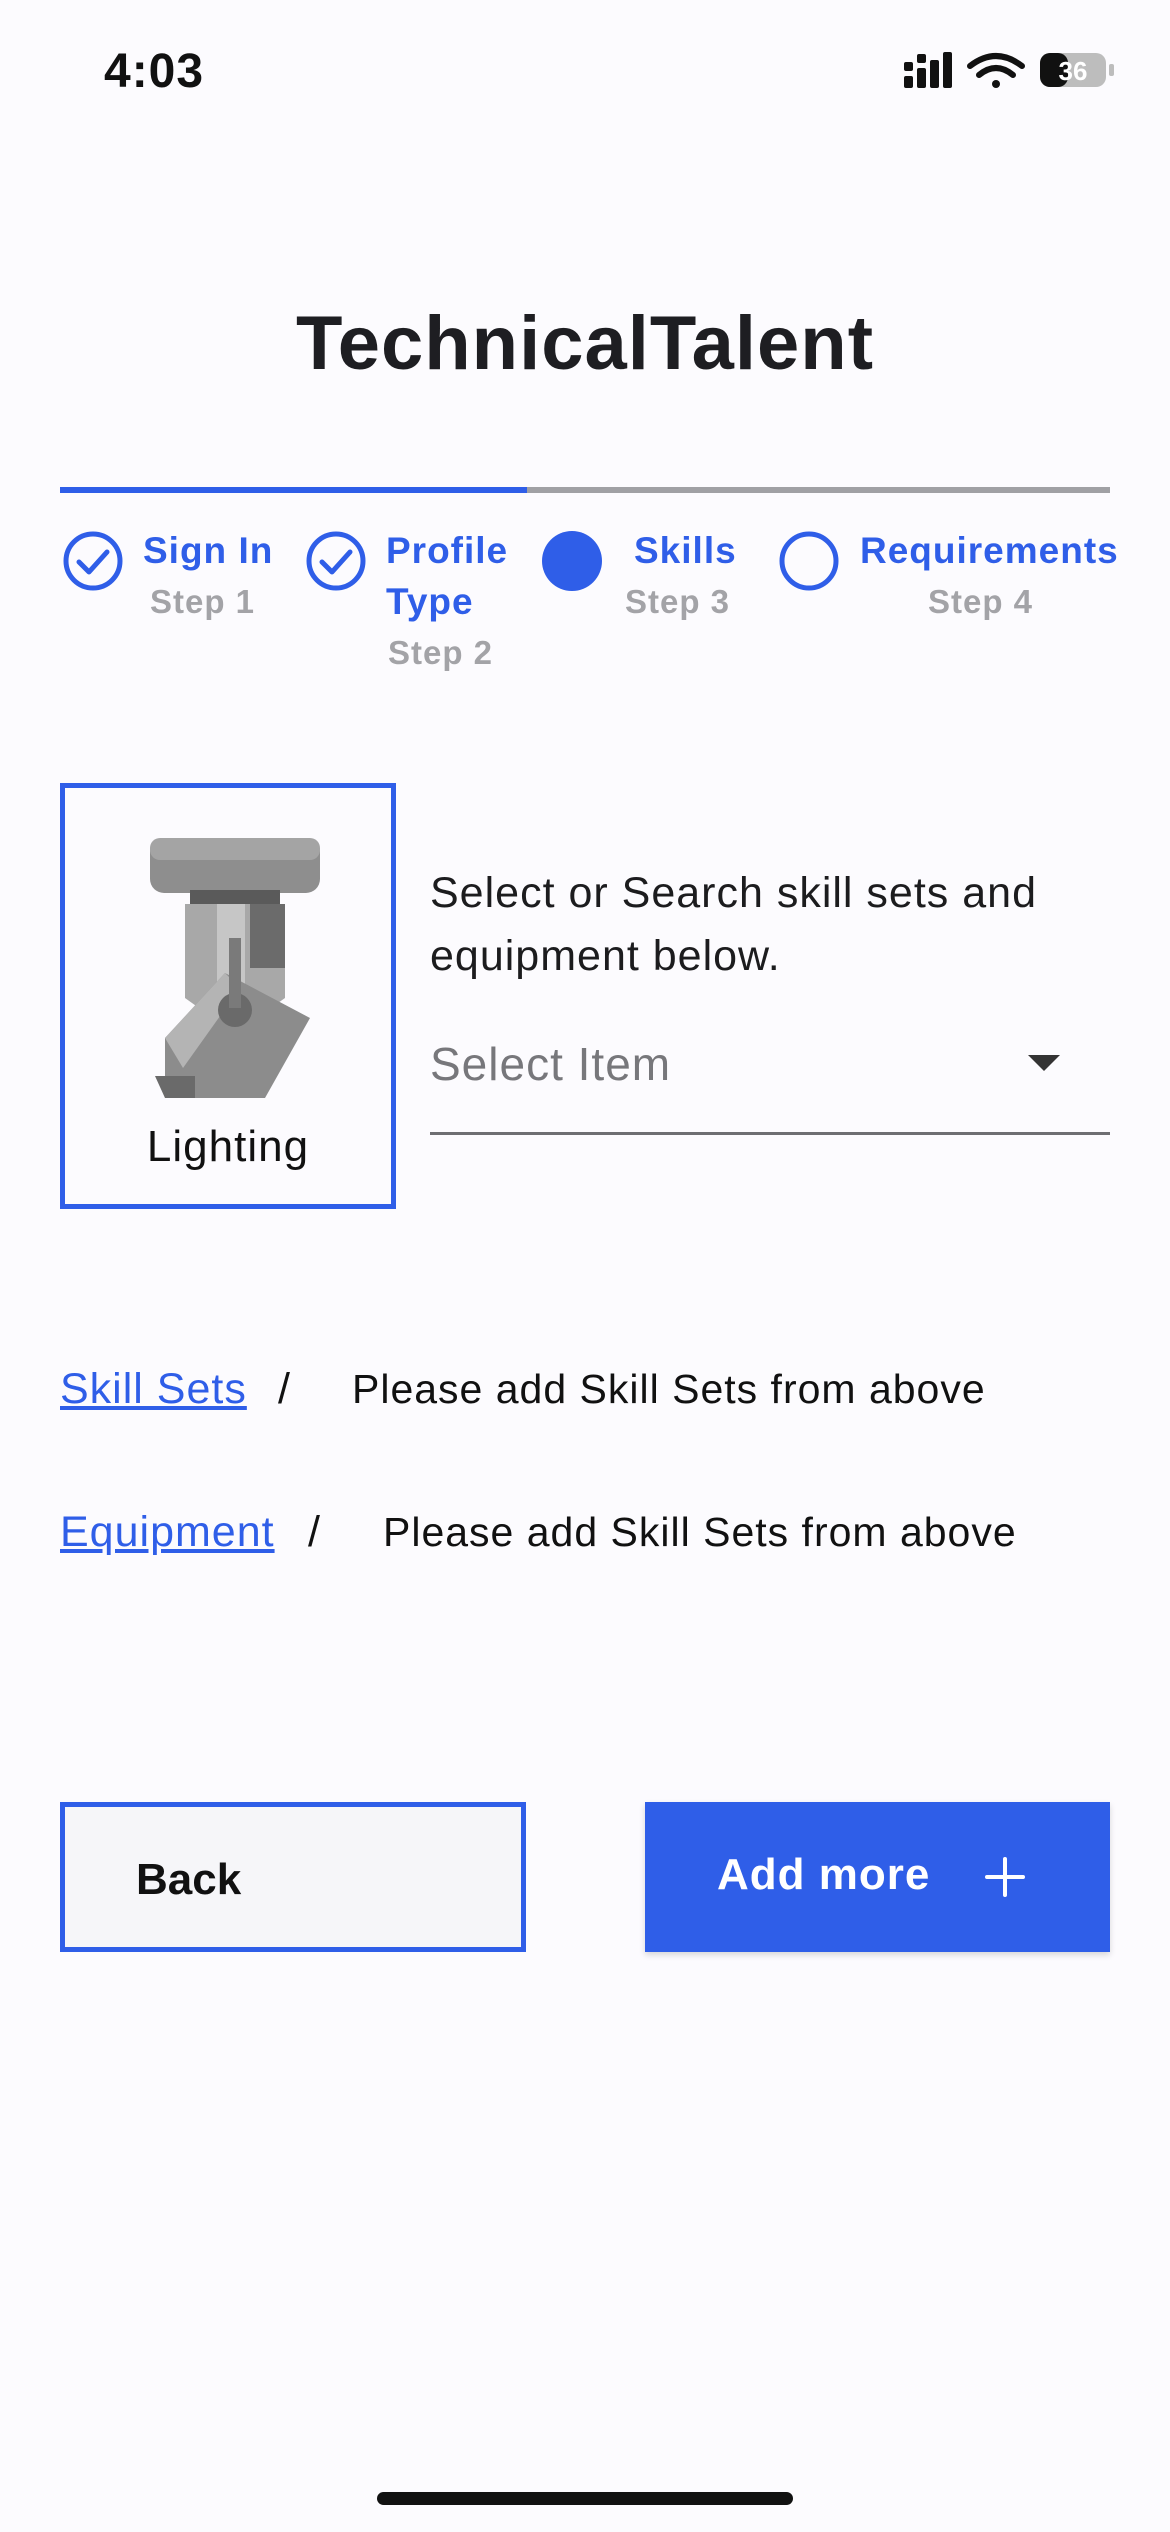 The width and height of the screenshot is (1170, 2532). What do you see at coordinates (293, 1877) in the screenshot?
I see `back-button: Back` at bounding box center [293, 1877].